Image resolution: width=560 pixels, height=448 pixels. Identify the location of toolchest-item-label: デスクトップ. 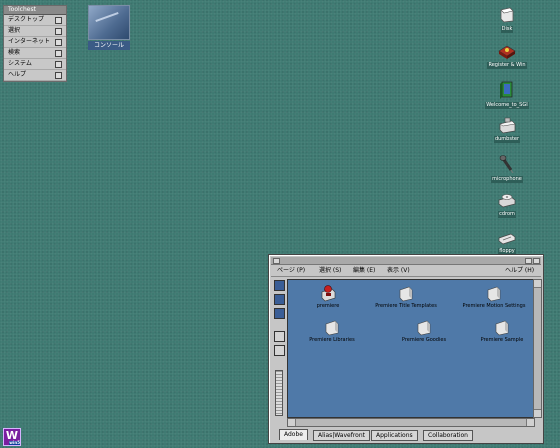
(26, 19).